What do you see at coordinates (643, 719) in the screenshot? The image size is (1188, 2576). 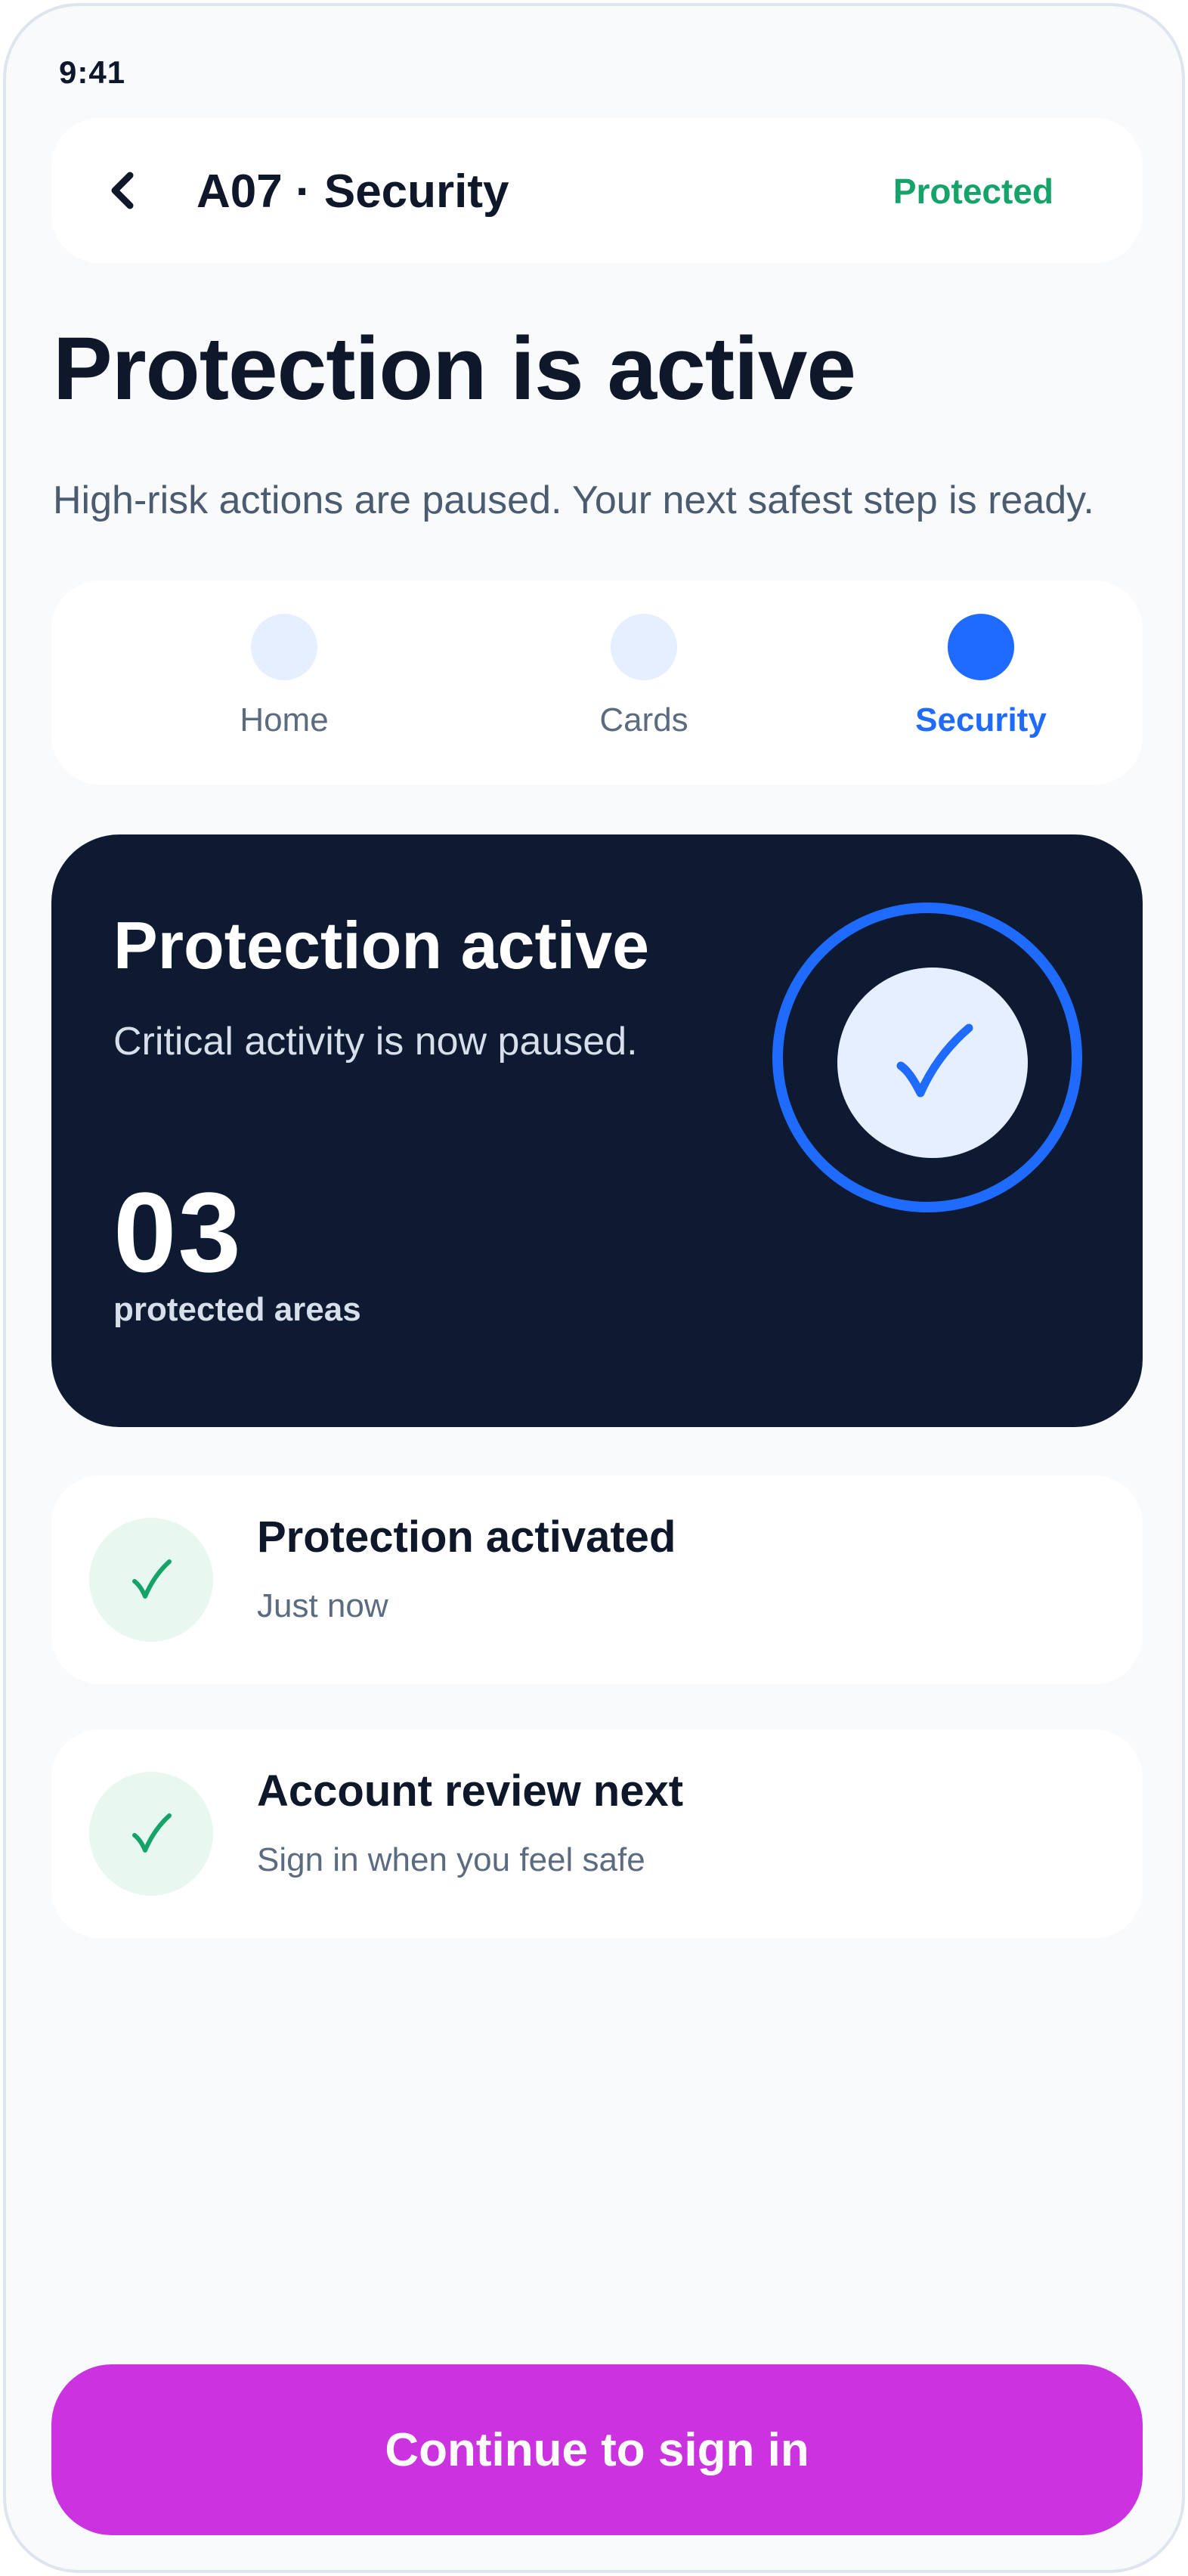 I see `tab-label: Cards` at bounding box center [643, 719].